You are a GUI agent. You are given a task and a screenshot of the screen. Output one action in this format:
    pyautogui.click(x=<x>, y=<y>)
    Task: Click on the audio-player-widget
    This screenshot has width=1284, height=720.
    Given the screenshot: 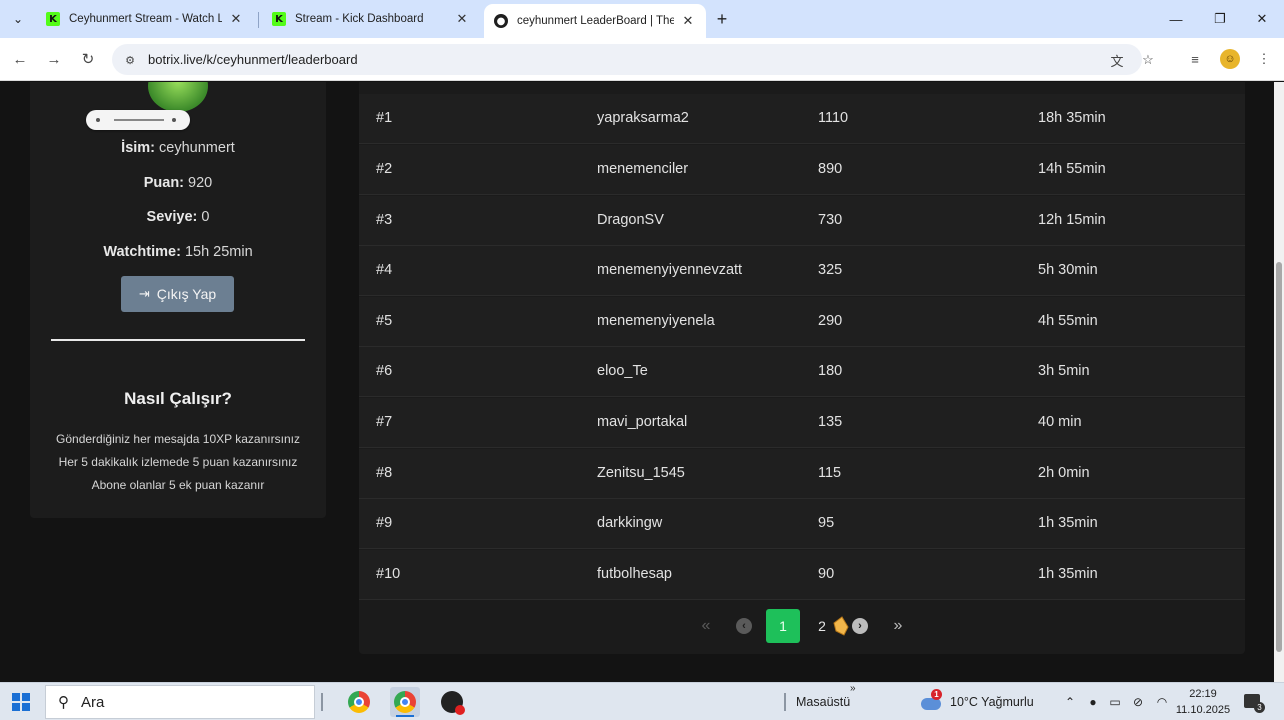 What is the action you would take?
    pyautogui.click(x=138, y=120)
    